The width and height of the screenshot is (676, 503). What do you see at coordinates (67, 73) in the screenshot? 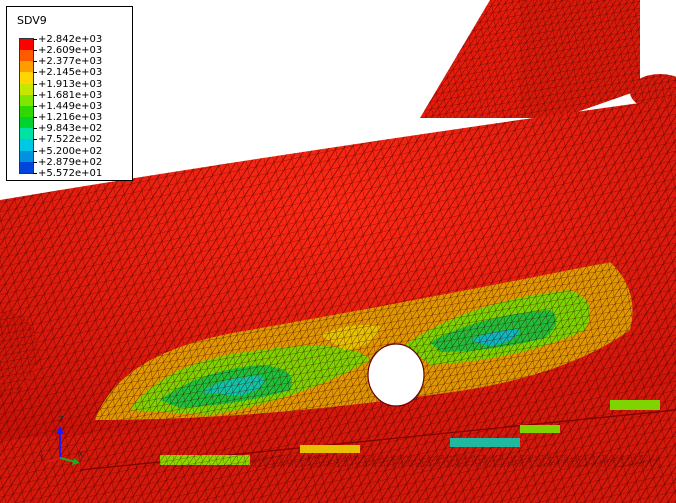
I see `legend-value: +2.145e+03` at bounding box center [67, 73].